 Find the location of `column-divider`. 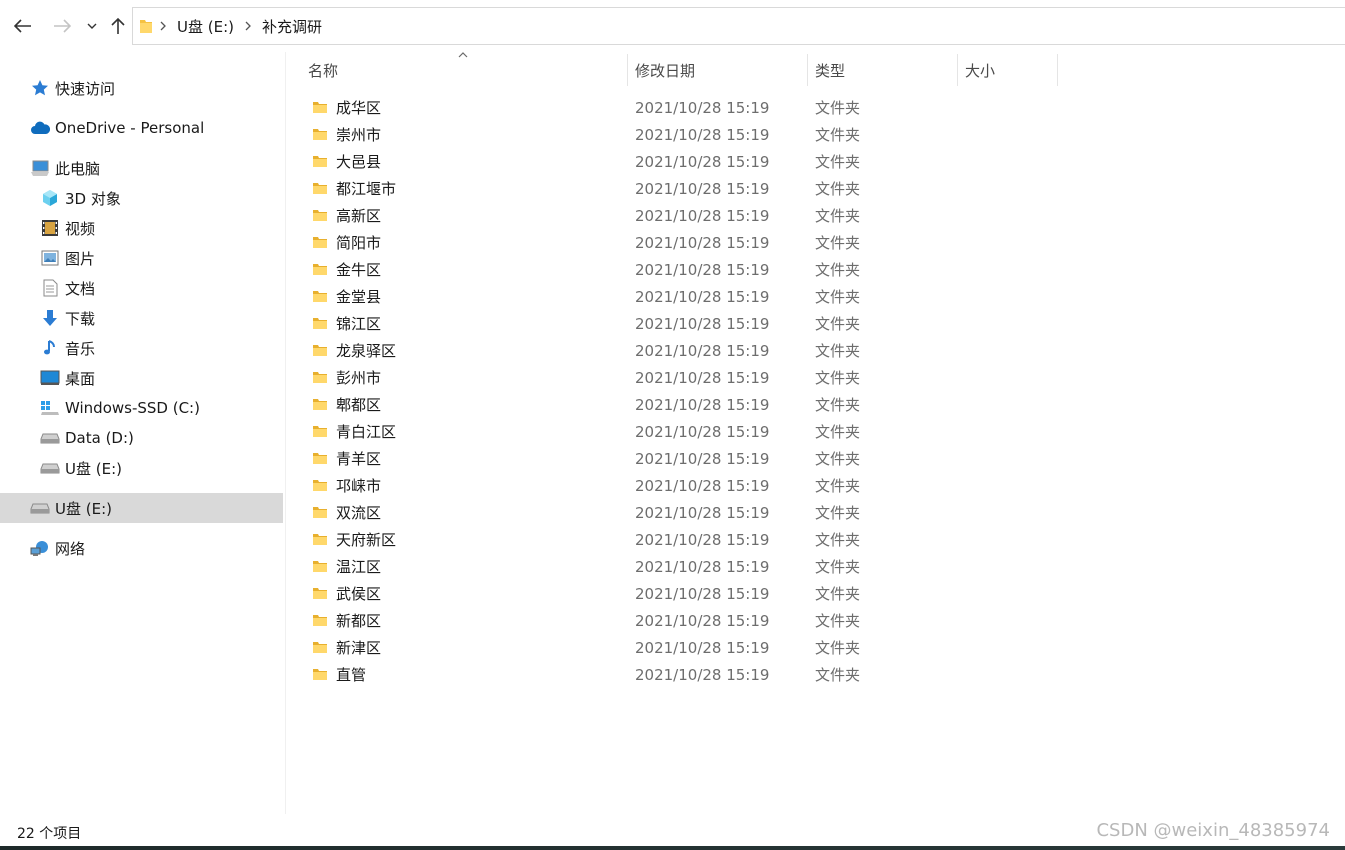

column-divider is located at coordinates (1057, 70).